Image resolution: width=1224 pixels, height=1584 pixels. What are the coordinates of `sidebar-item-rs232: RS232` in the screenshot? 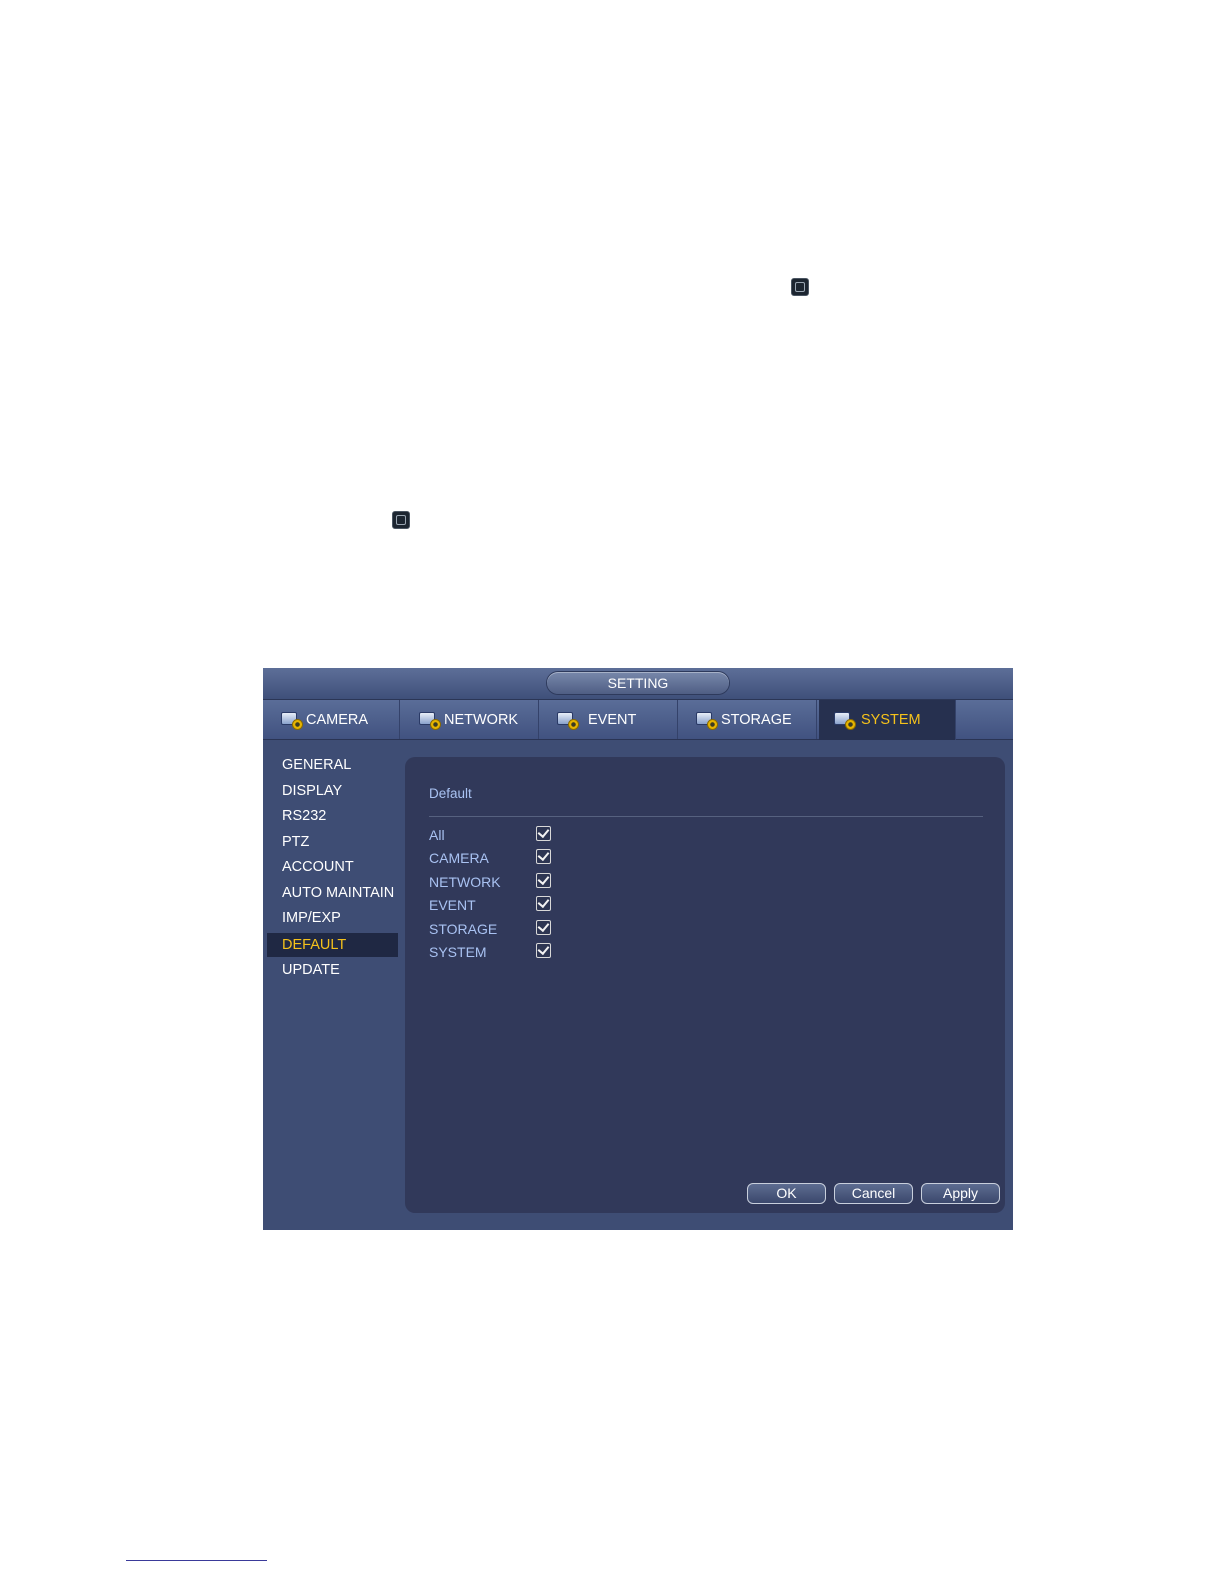 It's located at (332, 816).